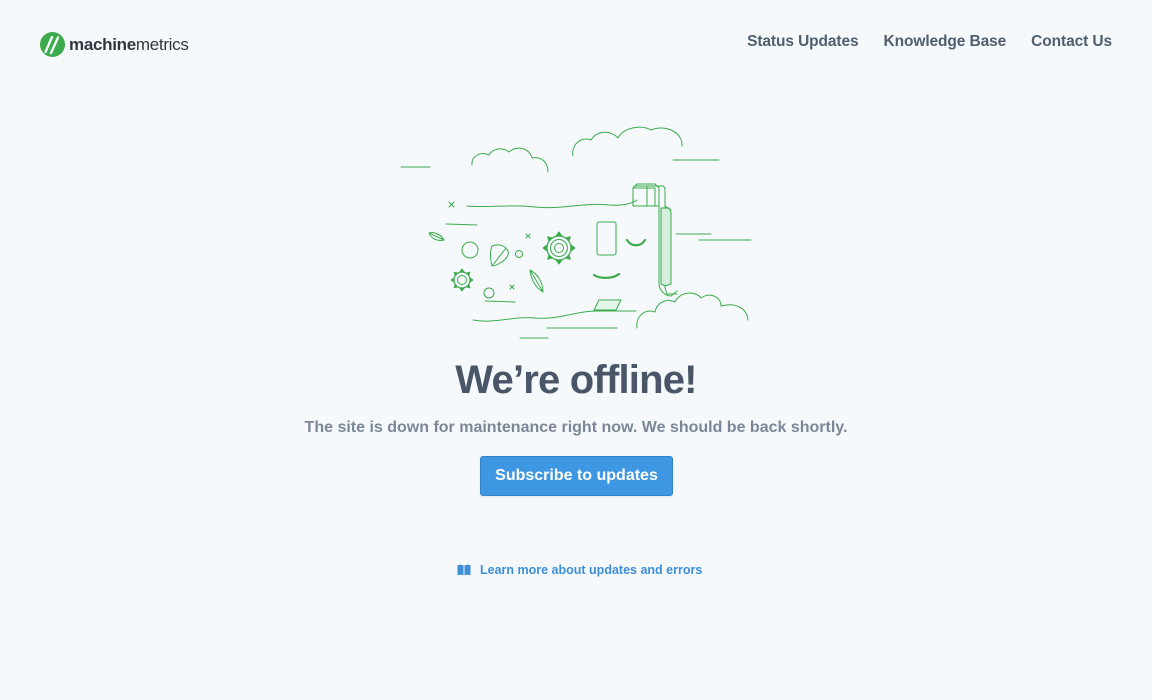 The width and height of the screenshot is (1152, 700). Describe the element at coordinates (576, 232) in the screenshot. I see `offline-machine-illustration` at that location.